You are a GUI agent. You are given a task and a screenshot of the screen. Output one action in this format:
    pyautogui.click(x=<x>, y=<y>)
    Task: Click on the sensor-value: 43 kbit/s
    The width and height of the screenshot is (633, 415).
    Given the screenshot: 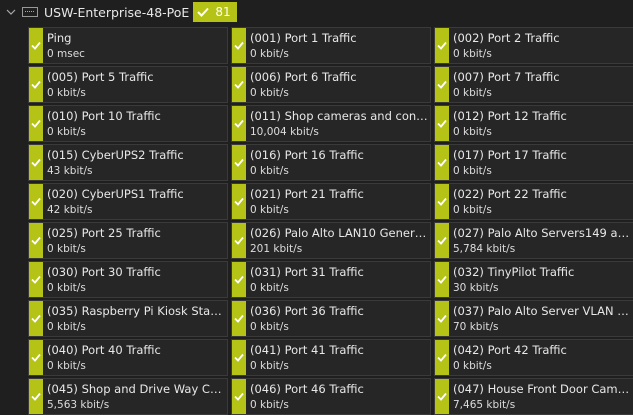 What is the action you would take?
    pyautogui.click(x=70, y=171)
    